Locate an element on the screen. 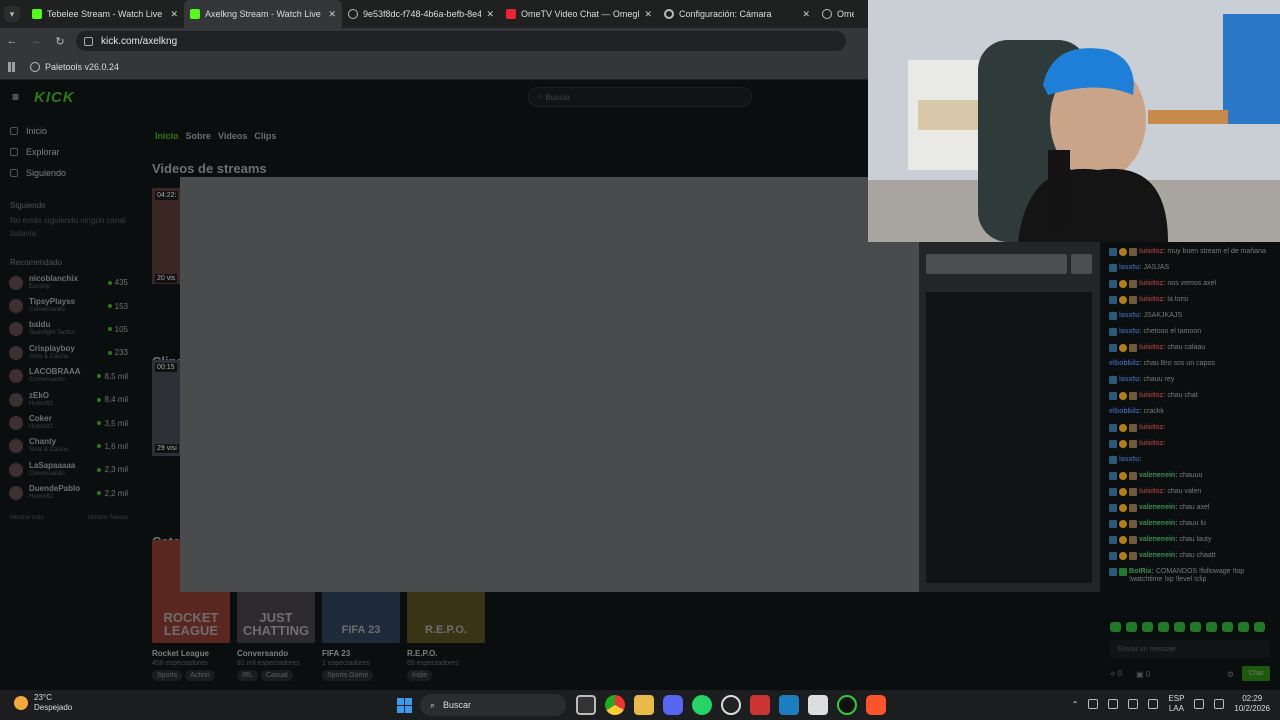 Image resolution: width=1280 pixels, height=720 pixels. back-arrow-icon: ← is located at coordinates (12, 41).